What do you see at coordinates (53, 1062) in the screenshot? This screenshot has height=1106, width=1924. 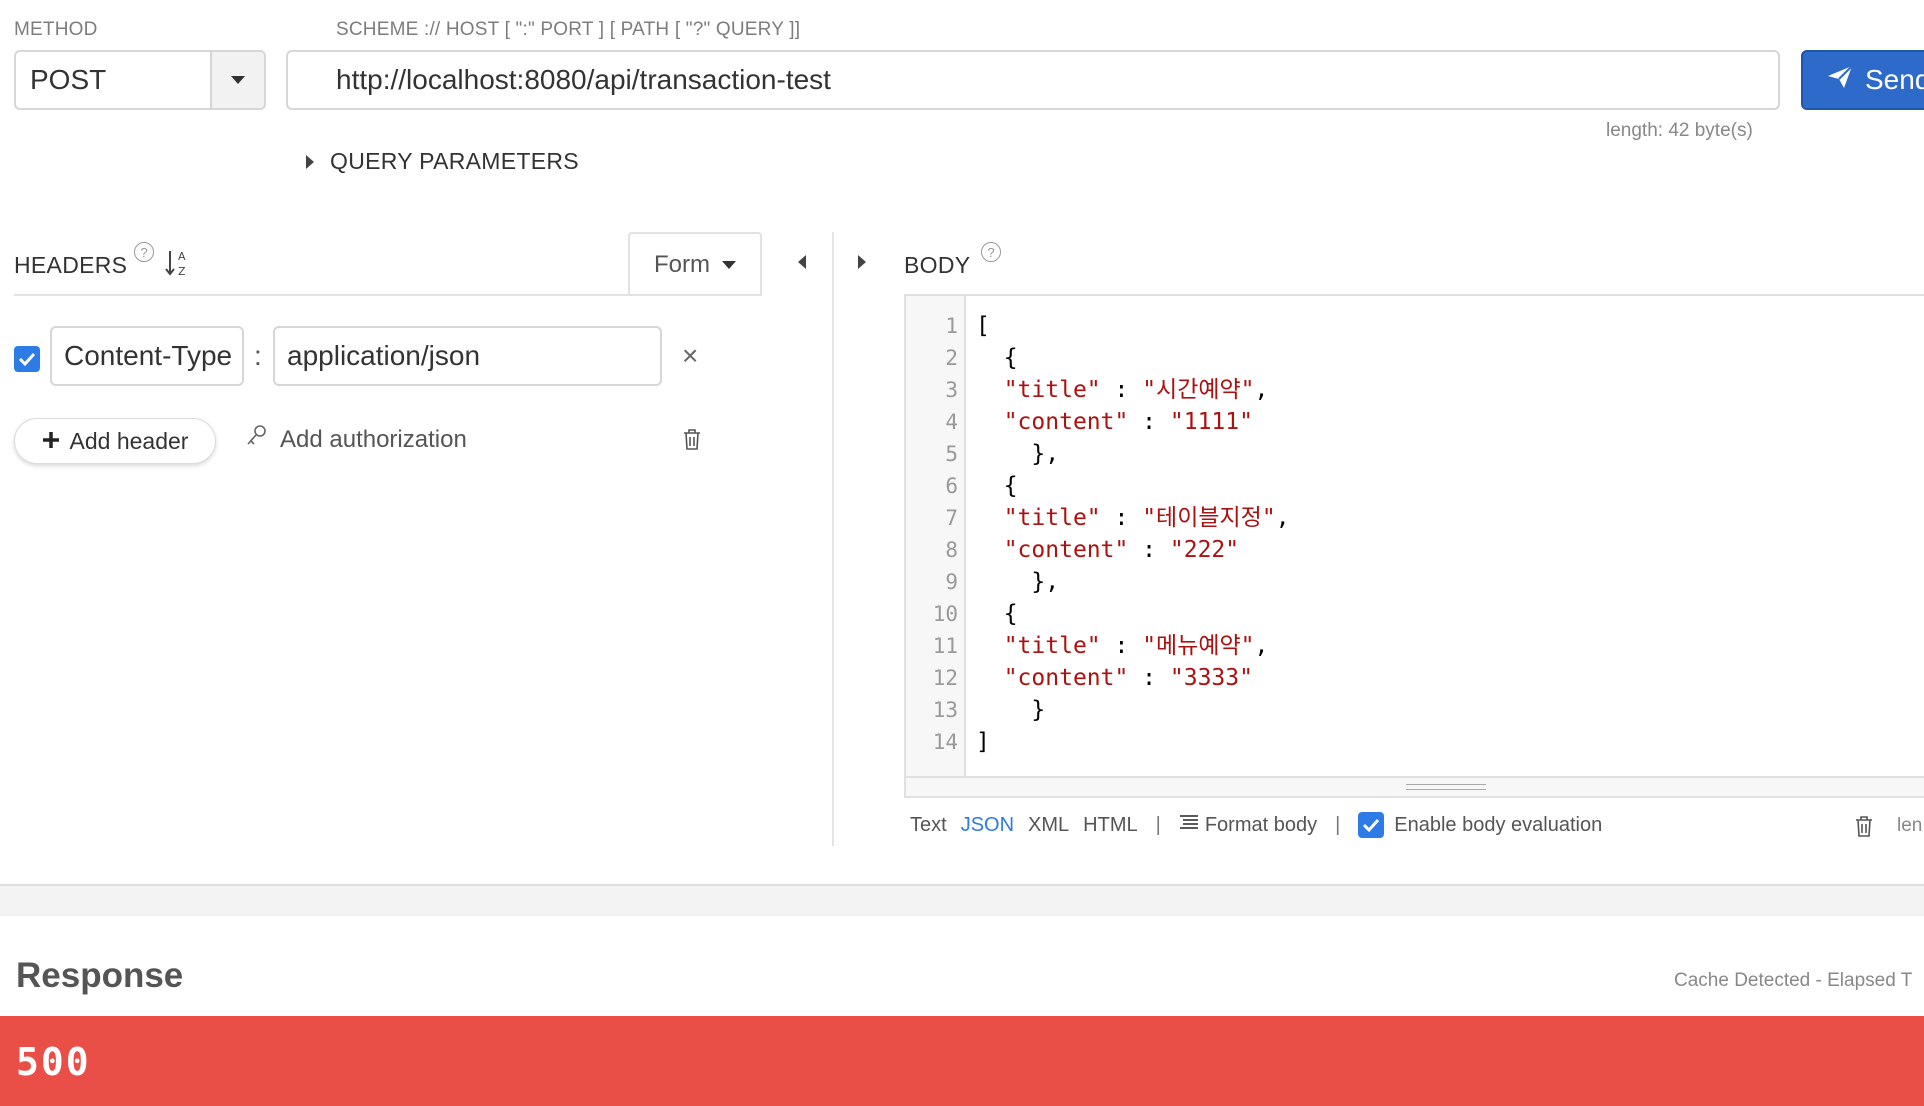 I see `status-code: 500` at bounding box center [53, 1062].